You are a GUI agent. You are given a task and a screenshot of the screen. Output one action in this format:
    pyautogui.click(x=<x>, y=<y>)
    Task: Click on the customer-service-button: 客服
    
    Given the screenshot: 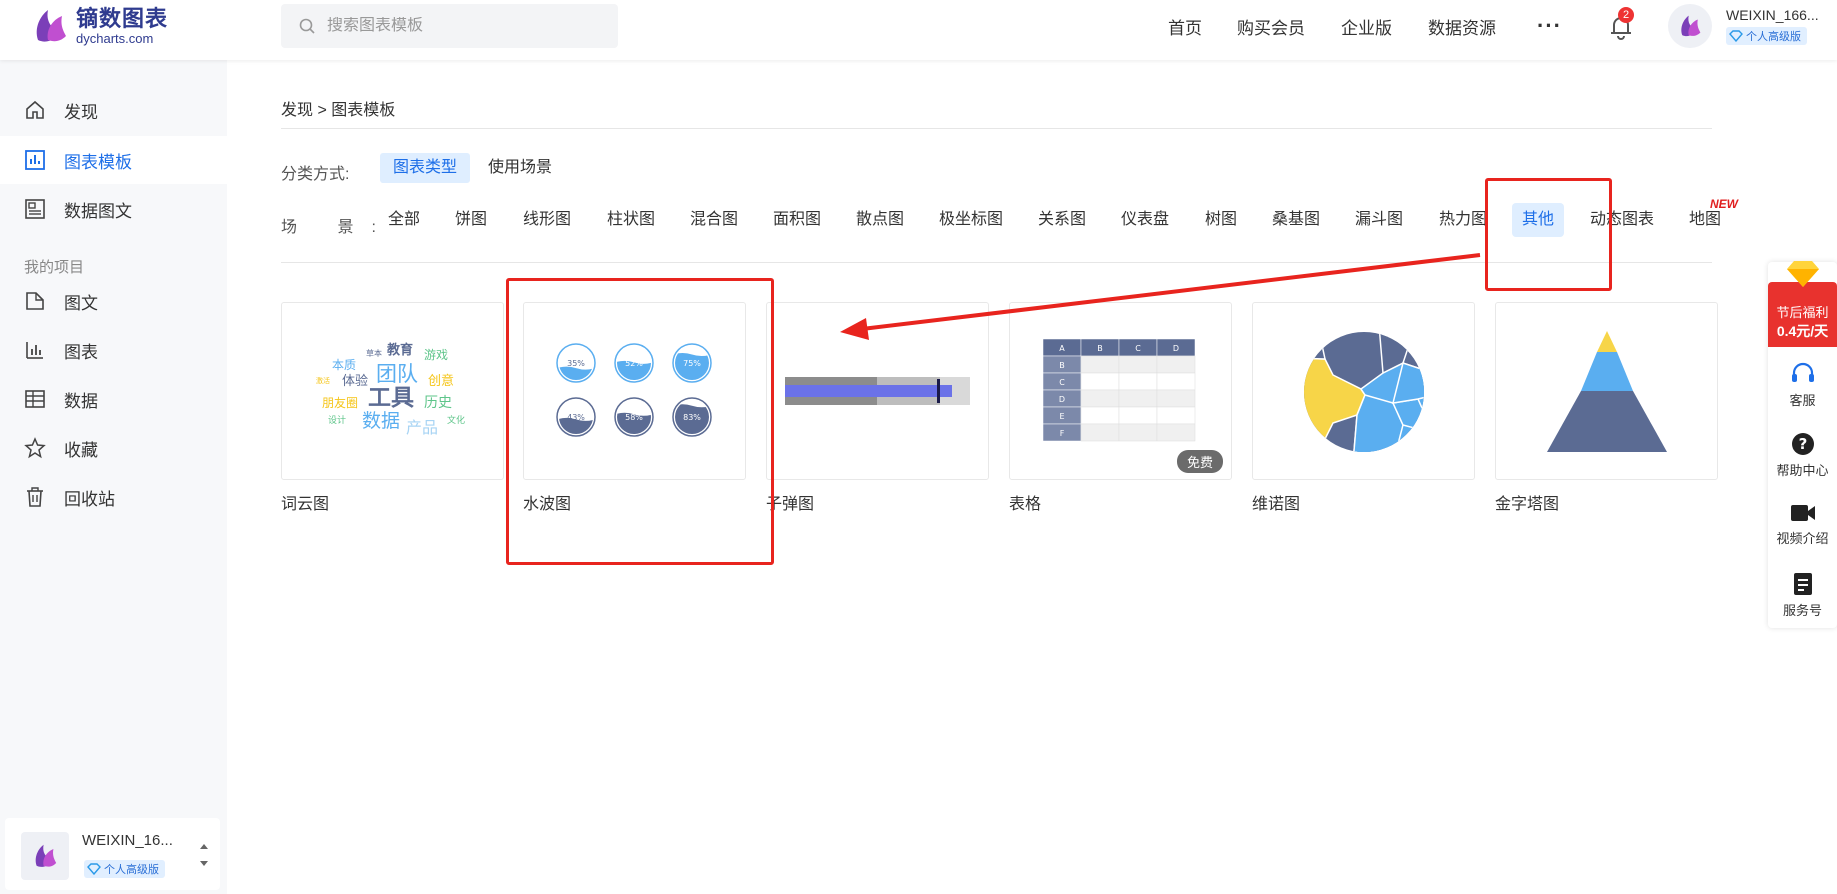 What is the action you would take?
    pyautogui.click(x=1802, y=385)
    